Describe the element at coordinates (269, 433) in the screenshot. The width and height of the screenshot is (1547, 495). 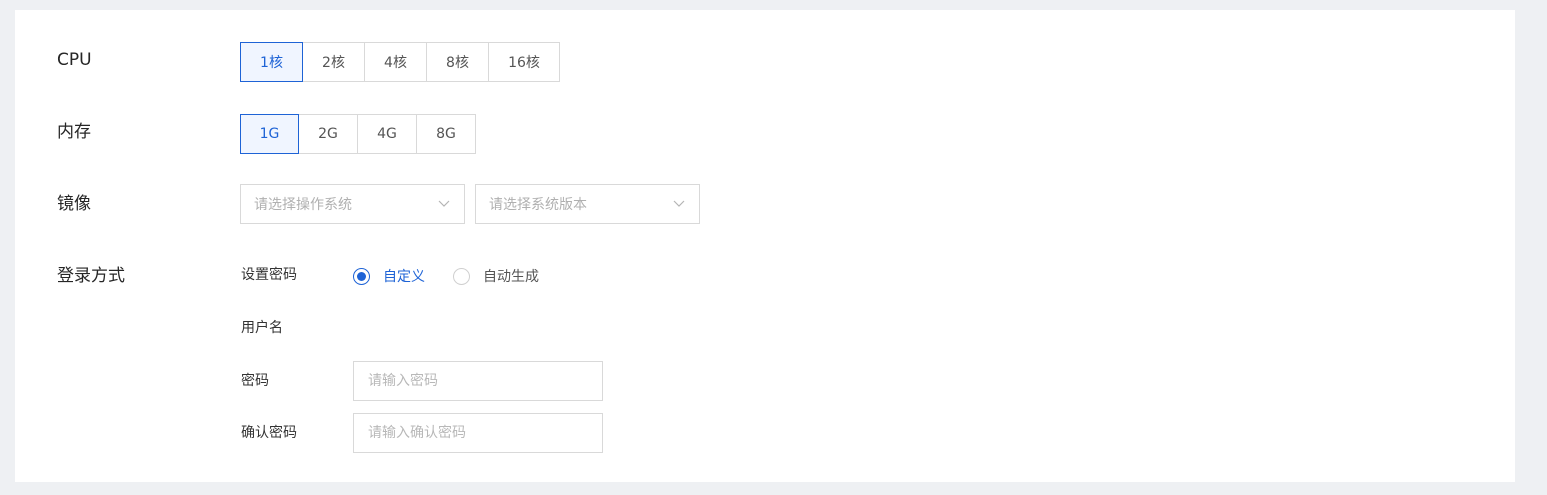
I see `confirm-password-label: 确认密码` at that location.